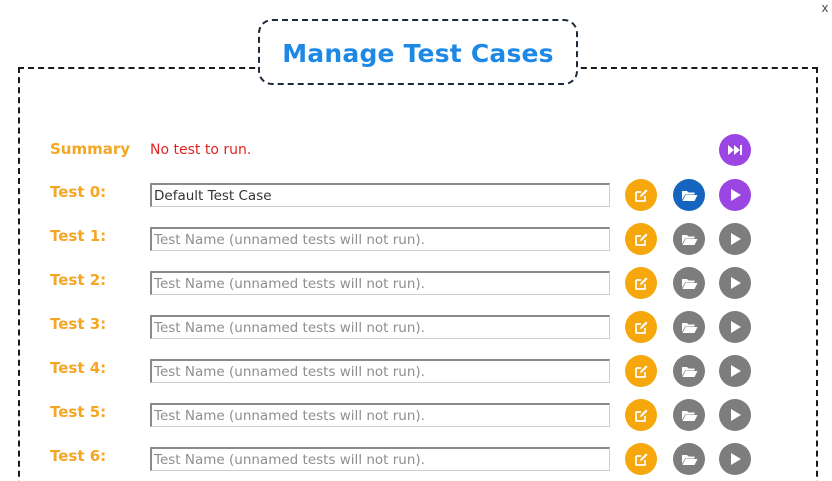  What do you see at coordinates (78, 368) in the screenshot?
I see `test-label: Test 4:` at bounding box center [78, 368].